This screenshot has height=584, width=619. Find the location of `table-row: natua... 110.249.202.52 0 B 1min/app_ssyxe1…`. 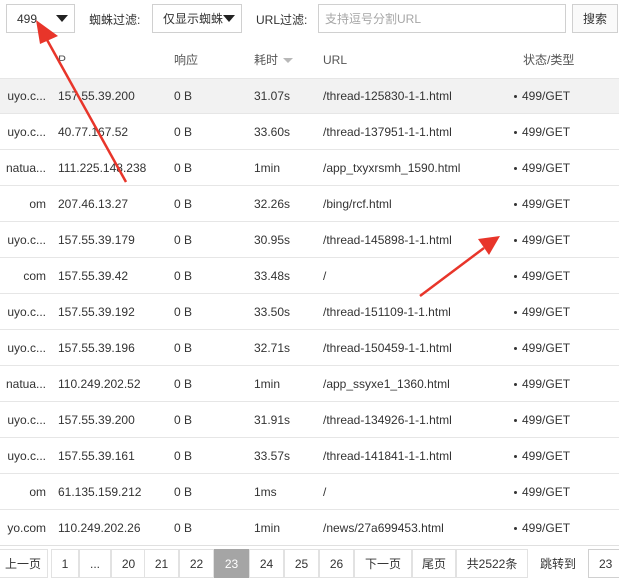

table-row: natua... 110.249.202.52 0 B 1min/app_ssyxe1… is located at coordinates (309, 384).